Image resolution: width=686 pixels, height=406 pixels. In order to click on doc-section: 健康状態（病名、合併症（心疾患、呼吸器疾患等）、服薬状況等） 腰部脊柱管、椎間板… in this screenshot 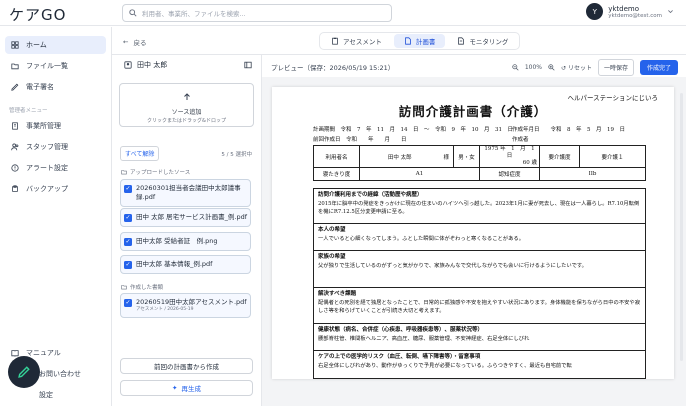, I will do `click(479, 337)`.